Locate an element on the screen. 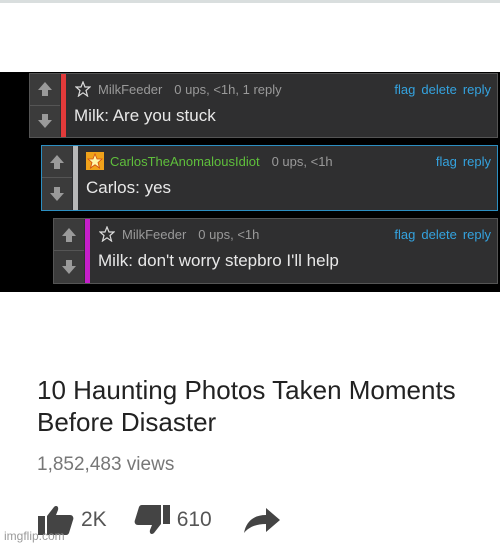  video-actions: 2K 610 is located at coordinates (159, 520).